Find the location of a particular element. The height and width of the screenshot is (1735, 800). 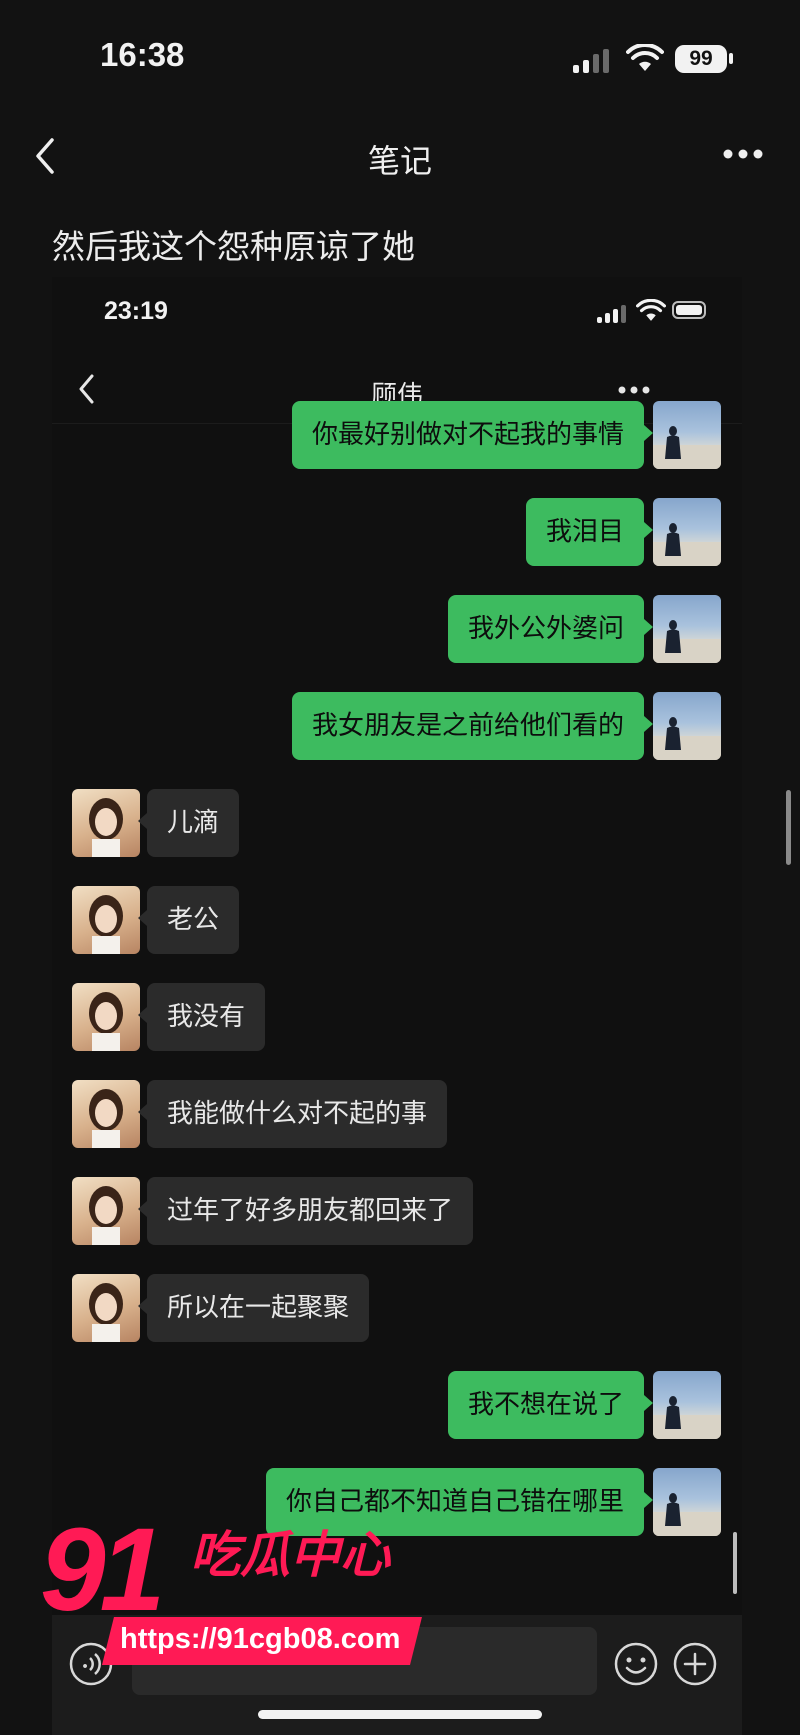

sent-message: 我外公外婆问 is located at coordinates (545, 629).